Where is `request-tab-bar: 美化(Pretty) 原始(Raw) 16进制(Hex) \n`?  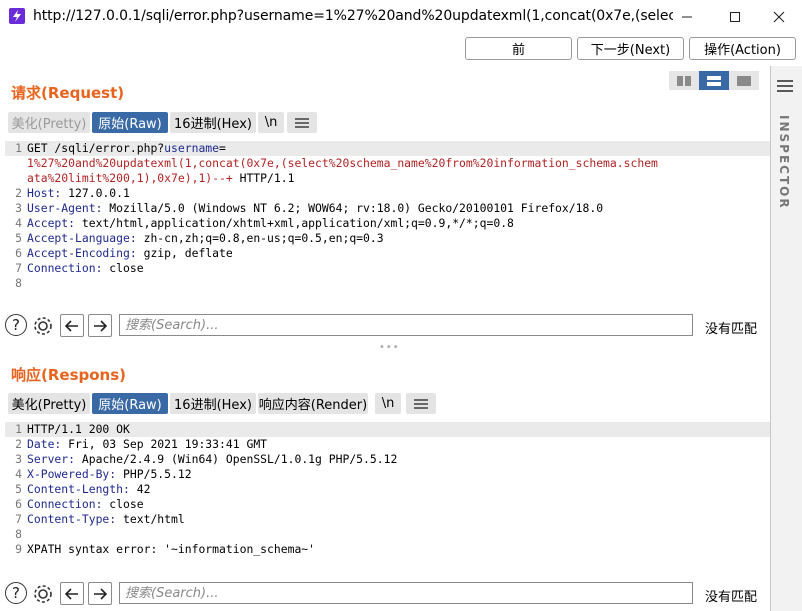
request-tab-bar: 美化(Pretty) 原始(Raw) 16进制(Hex) \n is located at coordinates (308, 122).